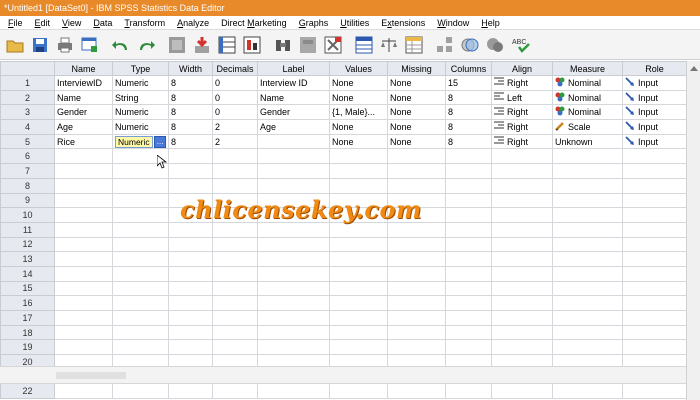  Describe the element at coordinates (587, 68) in the screenshot. I see `column-header-measure: Measure` at that location.